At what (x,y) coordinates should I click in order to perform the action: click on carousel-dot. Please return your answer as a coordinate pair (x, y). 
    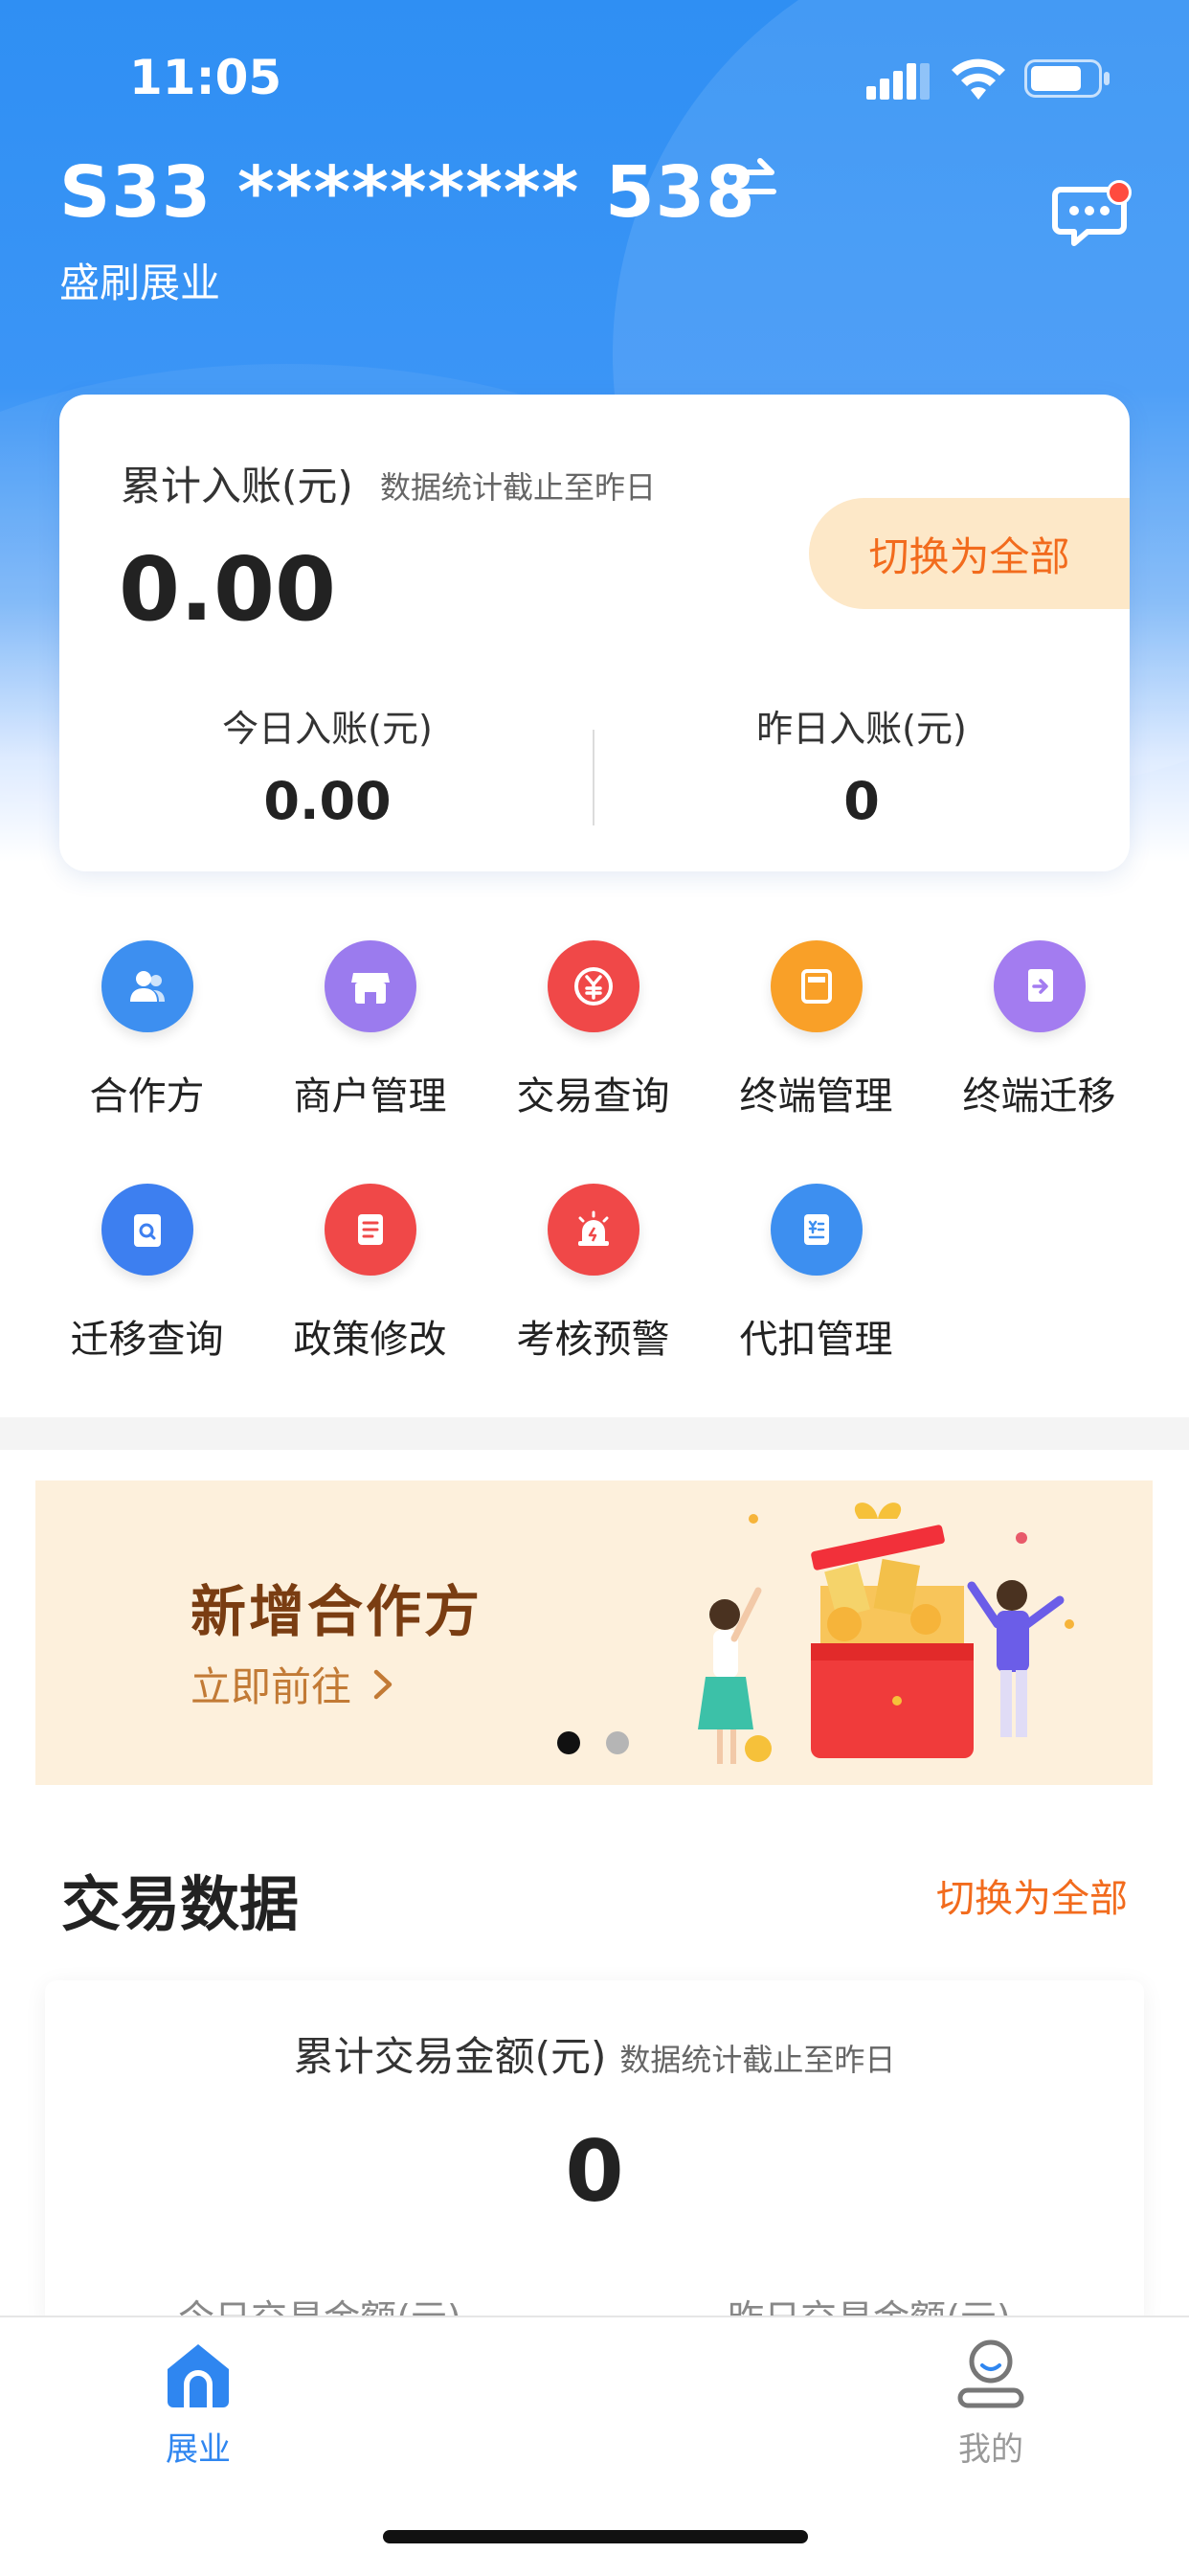
    Looking at the image, I should click on (617, 1742).